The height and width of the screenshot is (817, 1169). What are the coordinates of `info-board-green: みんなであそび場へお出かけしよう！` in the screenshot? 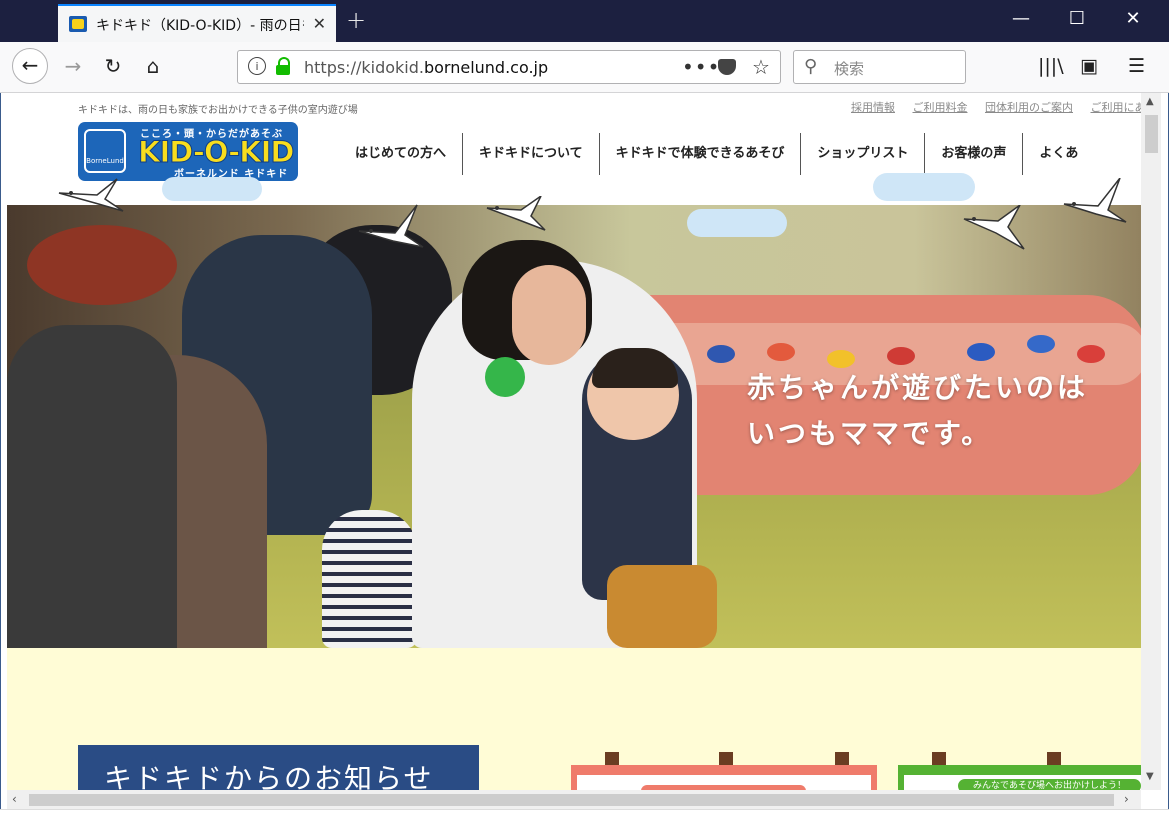 It's located at (1019, 777).